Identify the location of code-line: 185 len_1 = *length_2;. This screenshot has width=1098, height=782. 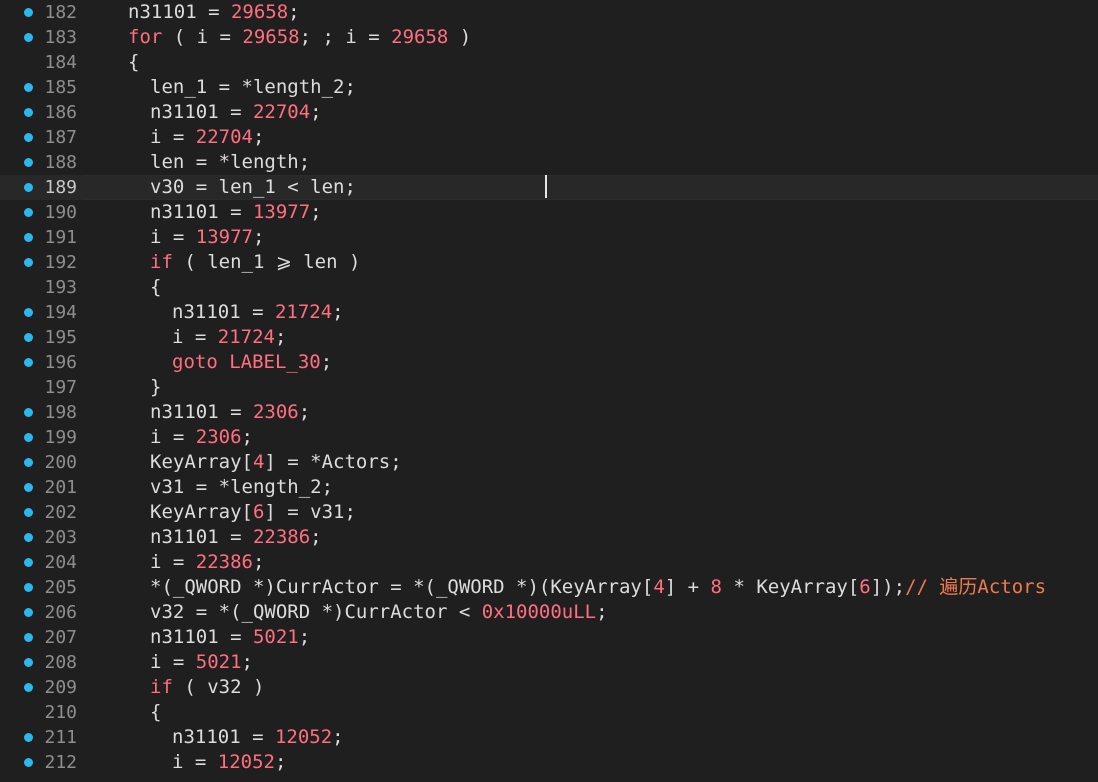
(549, 87).